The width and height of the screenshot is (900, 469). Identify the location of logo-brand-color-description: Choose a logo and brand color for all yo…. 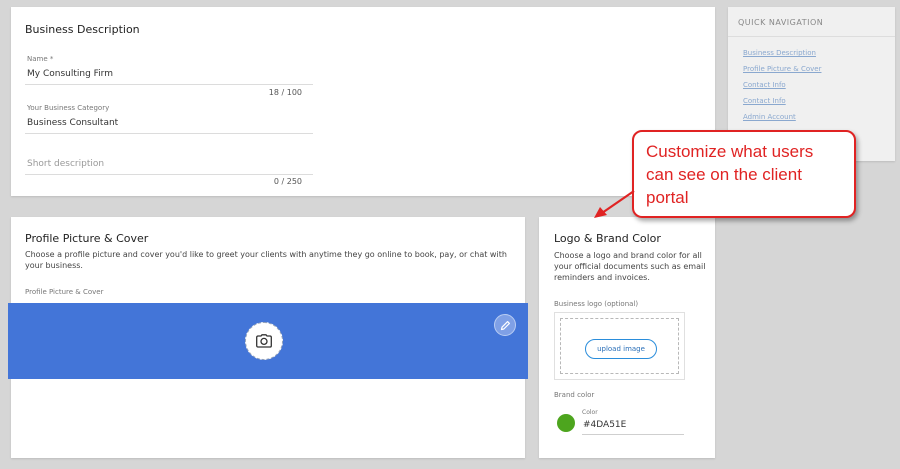
(630, 266).